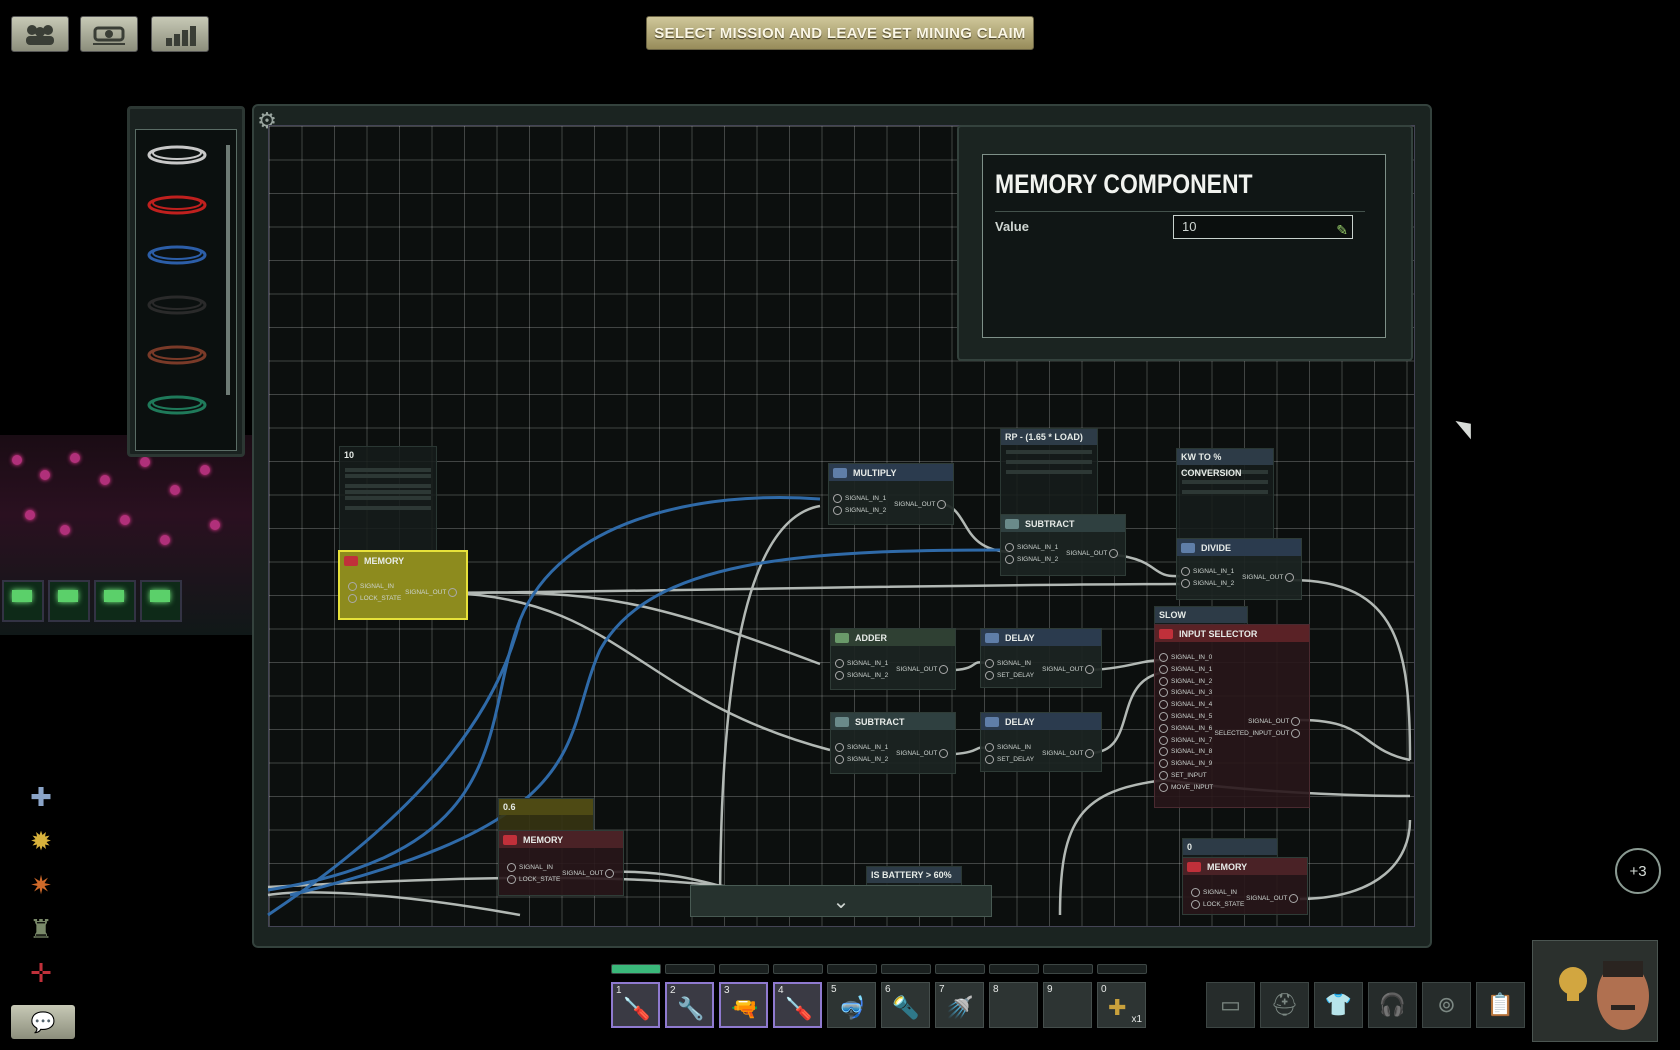 This screenshot has height=1050, width=1680. Describe the element at coordinates (1201, 621) in the screenshot. I see `label-node-slow: SLOW IN-/DECREASE` at that location.